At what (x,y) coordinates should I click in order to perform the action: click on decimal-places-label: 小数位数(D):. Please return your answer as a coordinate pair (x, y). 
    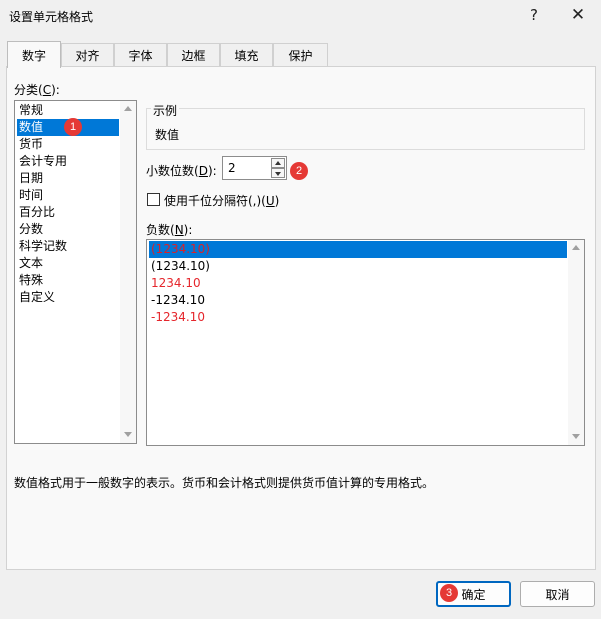
    Looking at the image, I should click on (181, 171).